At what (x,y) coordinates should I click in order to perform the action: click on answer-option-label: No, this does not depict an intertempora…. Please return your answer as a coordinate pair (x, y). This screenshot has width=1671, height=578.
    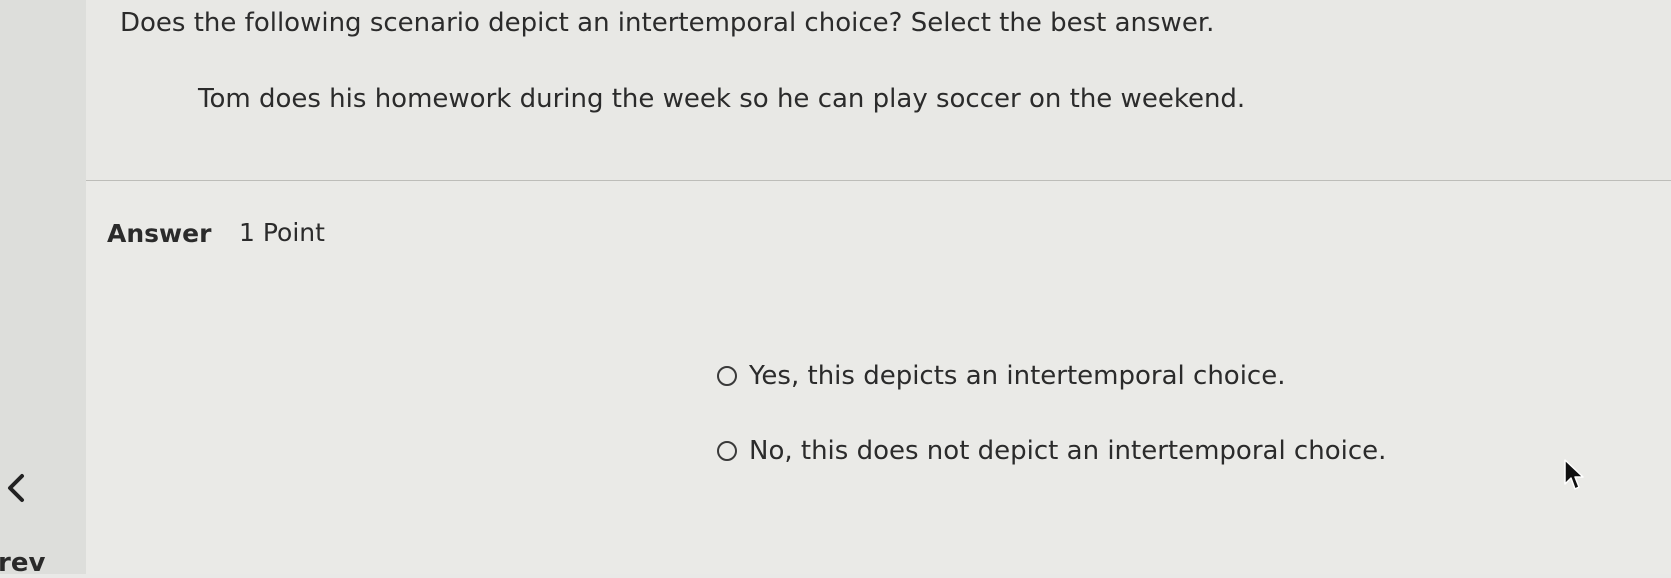
    Looking at the image, I should click on (1067, 451).